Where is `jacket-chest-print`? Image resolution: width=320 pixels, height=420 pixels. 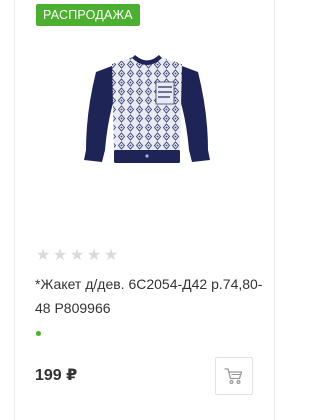
jacket-chest-print is located at coordinates (165, 93).